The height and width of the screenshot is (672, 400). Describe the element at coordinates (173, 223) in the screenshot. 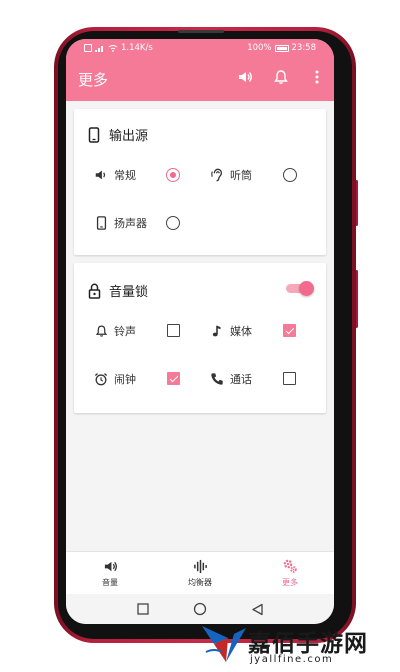

I see `radio-speaker` at that location.